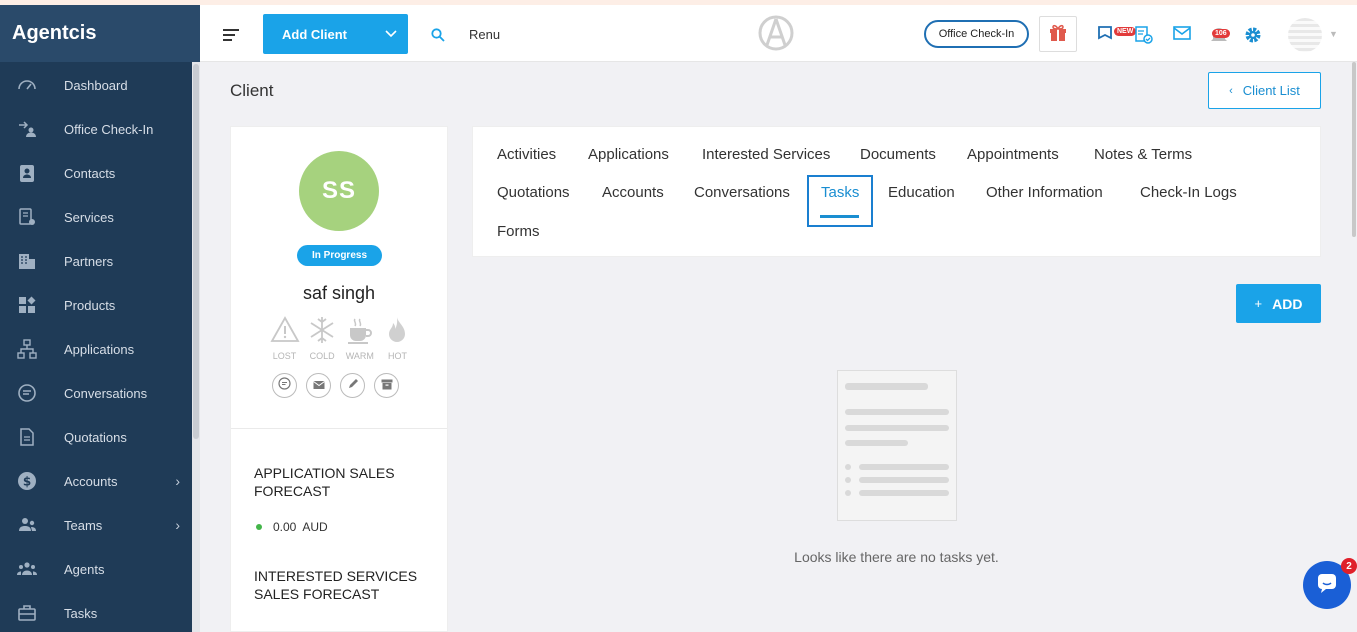 Image resolution: width=1357 pixels, height=632 pixels. Describe the element at coordinates (839, 216) in the screenshot. I see `active-tab-indicator` at that location.